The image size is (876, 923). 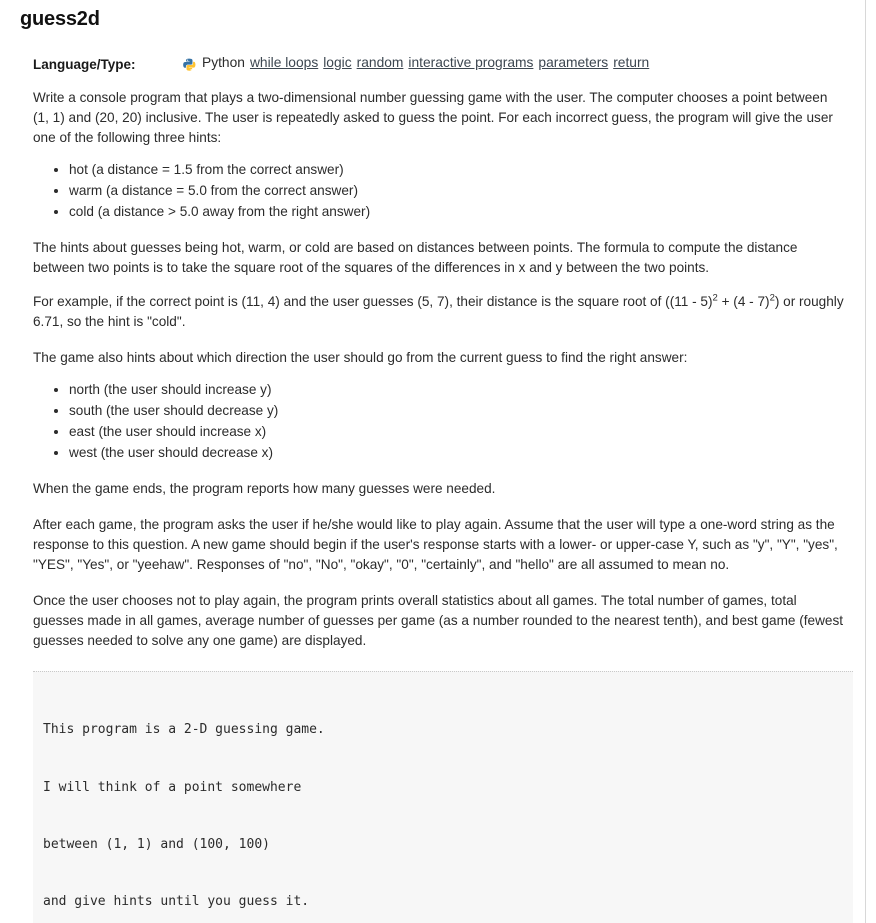 I want to click on language-name: Python, so click(x=223, y=62).